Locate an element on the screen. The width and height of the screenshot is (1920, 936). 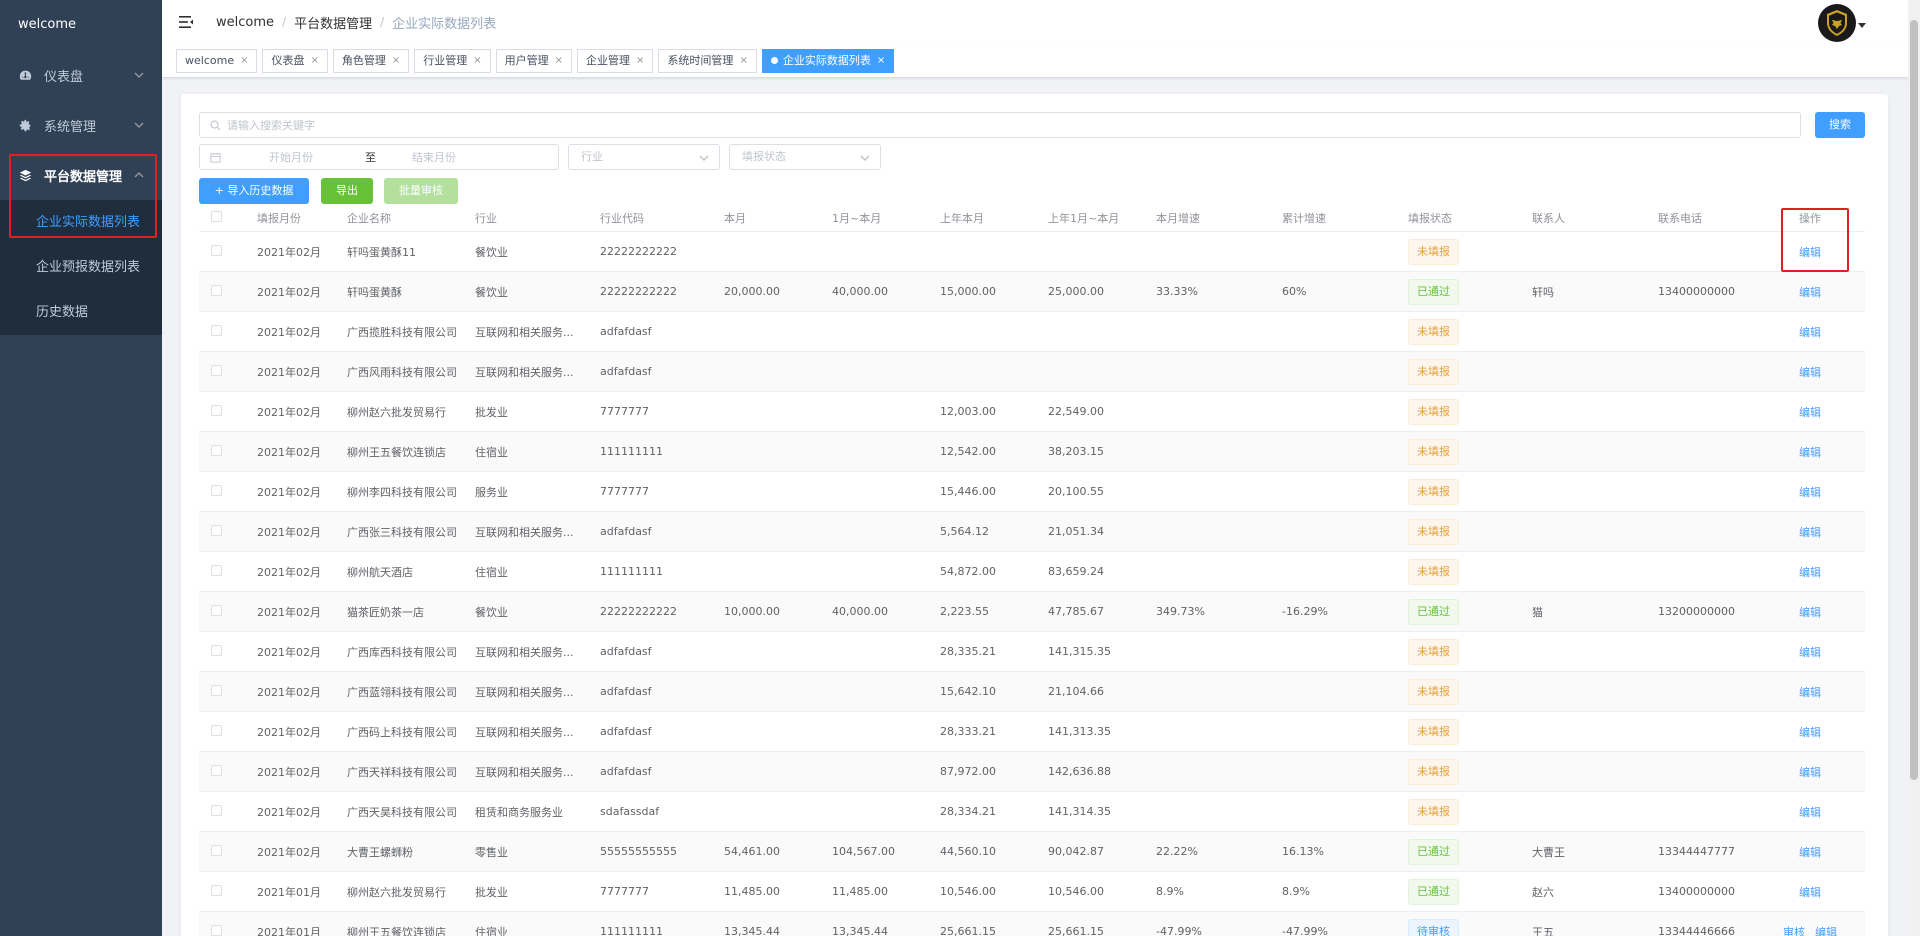
caret-down-icon is located at coordinates (1862, 23).